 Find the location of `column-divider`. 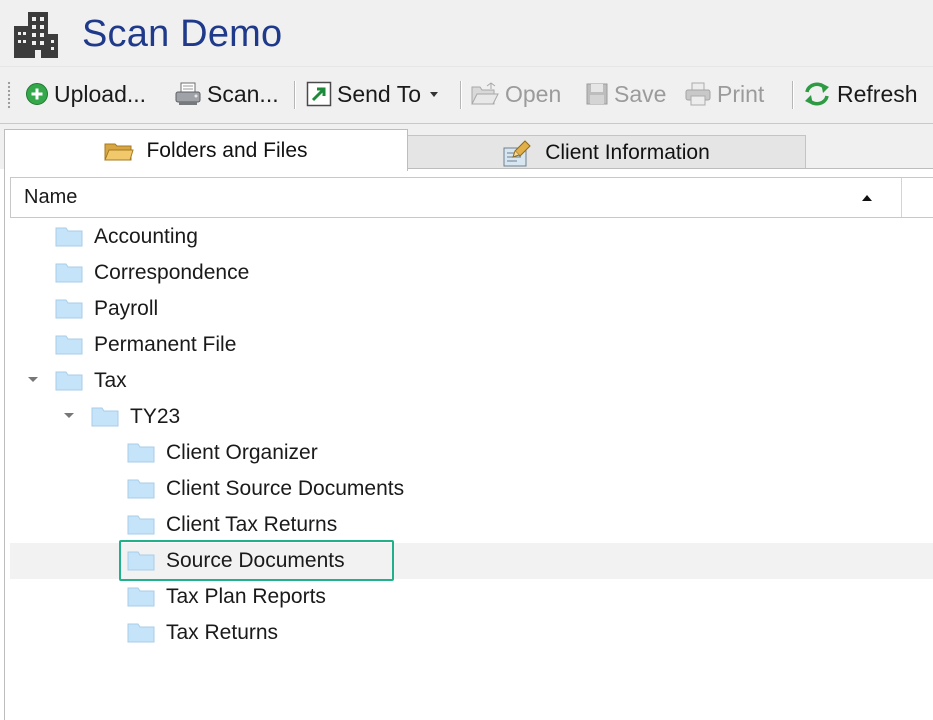

column-divider is located at coordinates (901, 197).